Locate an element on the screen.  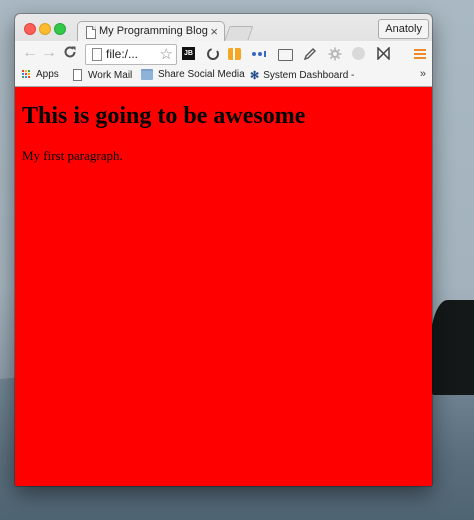
sync-icon is located at coordinates (212, 53).